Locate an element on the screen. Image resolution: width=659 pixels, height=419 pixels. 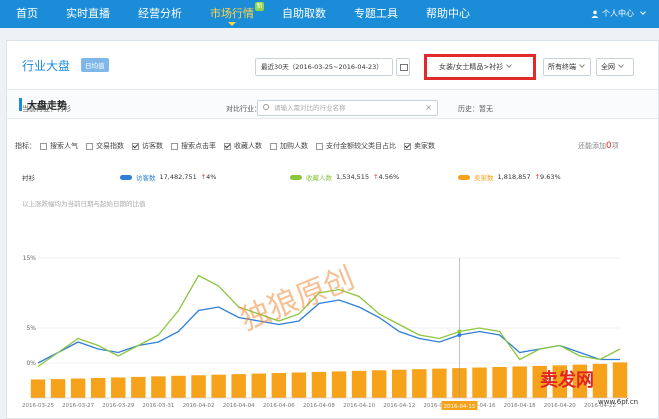
x-tick-label: 2016-04-02 is located at coordinates (199, 406).